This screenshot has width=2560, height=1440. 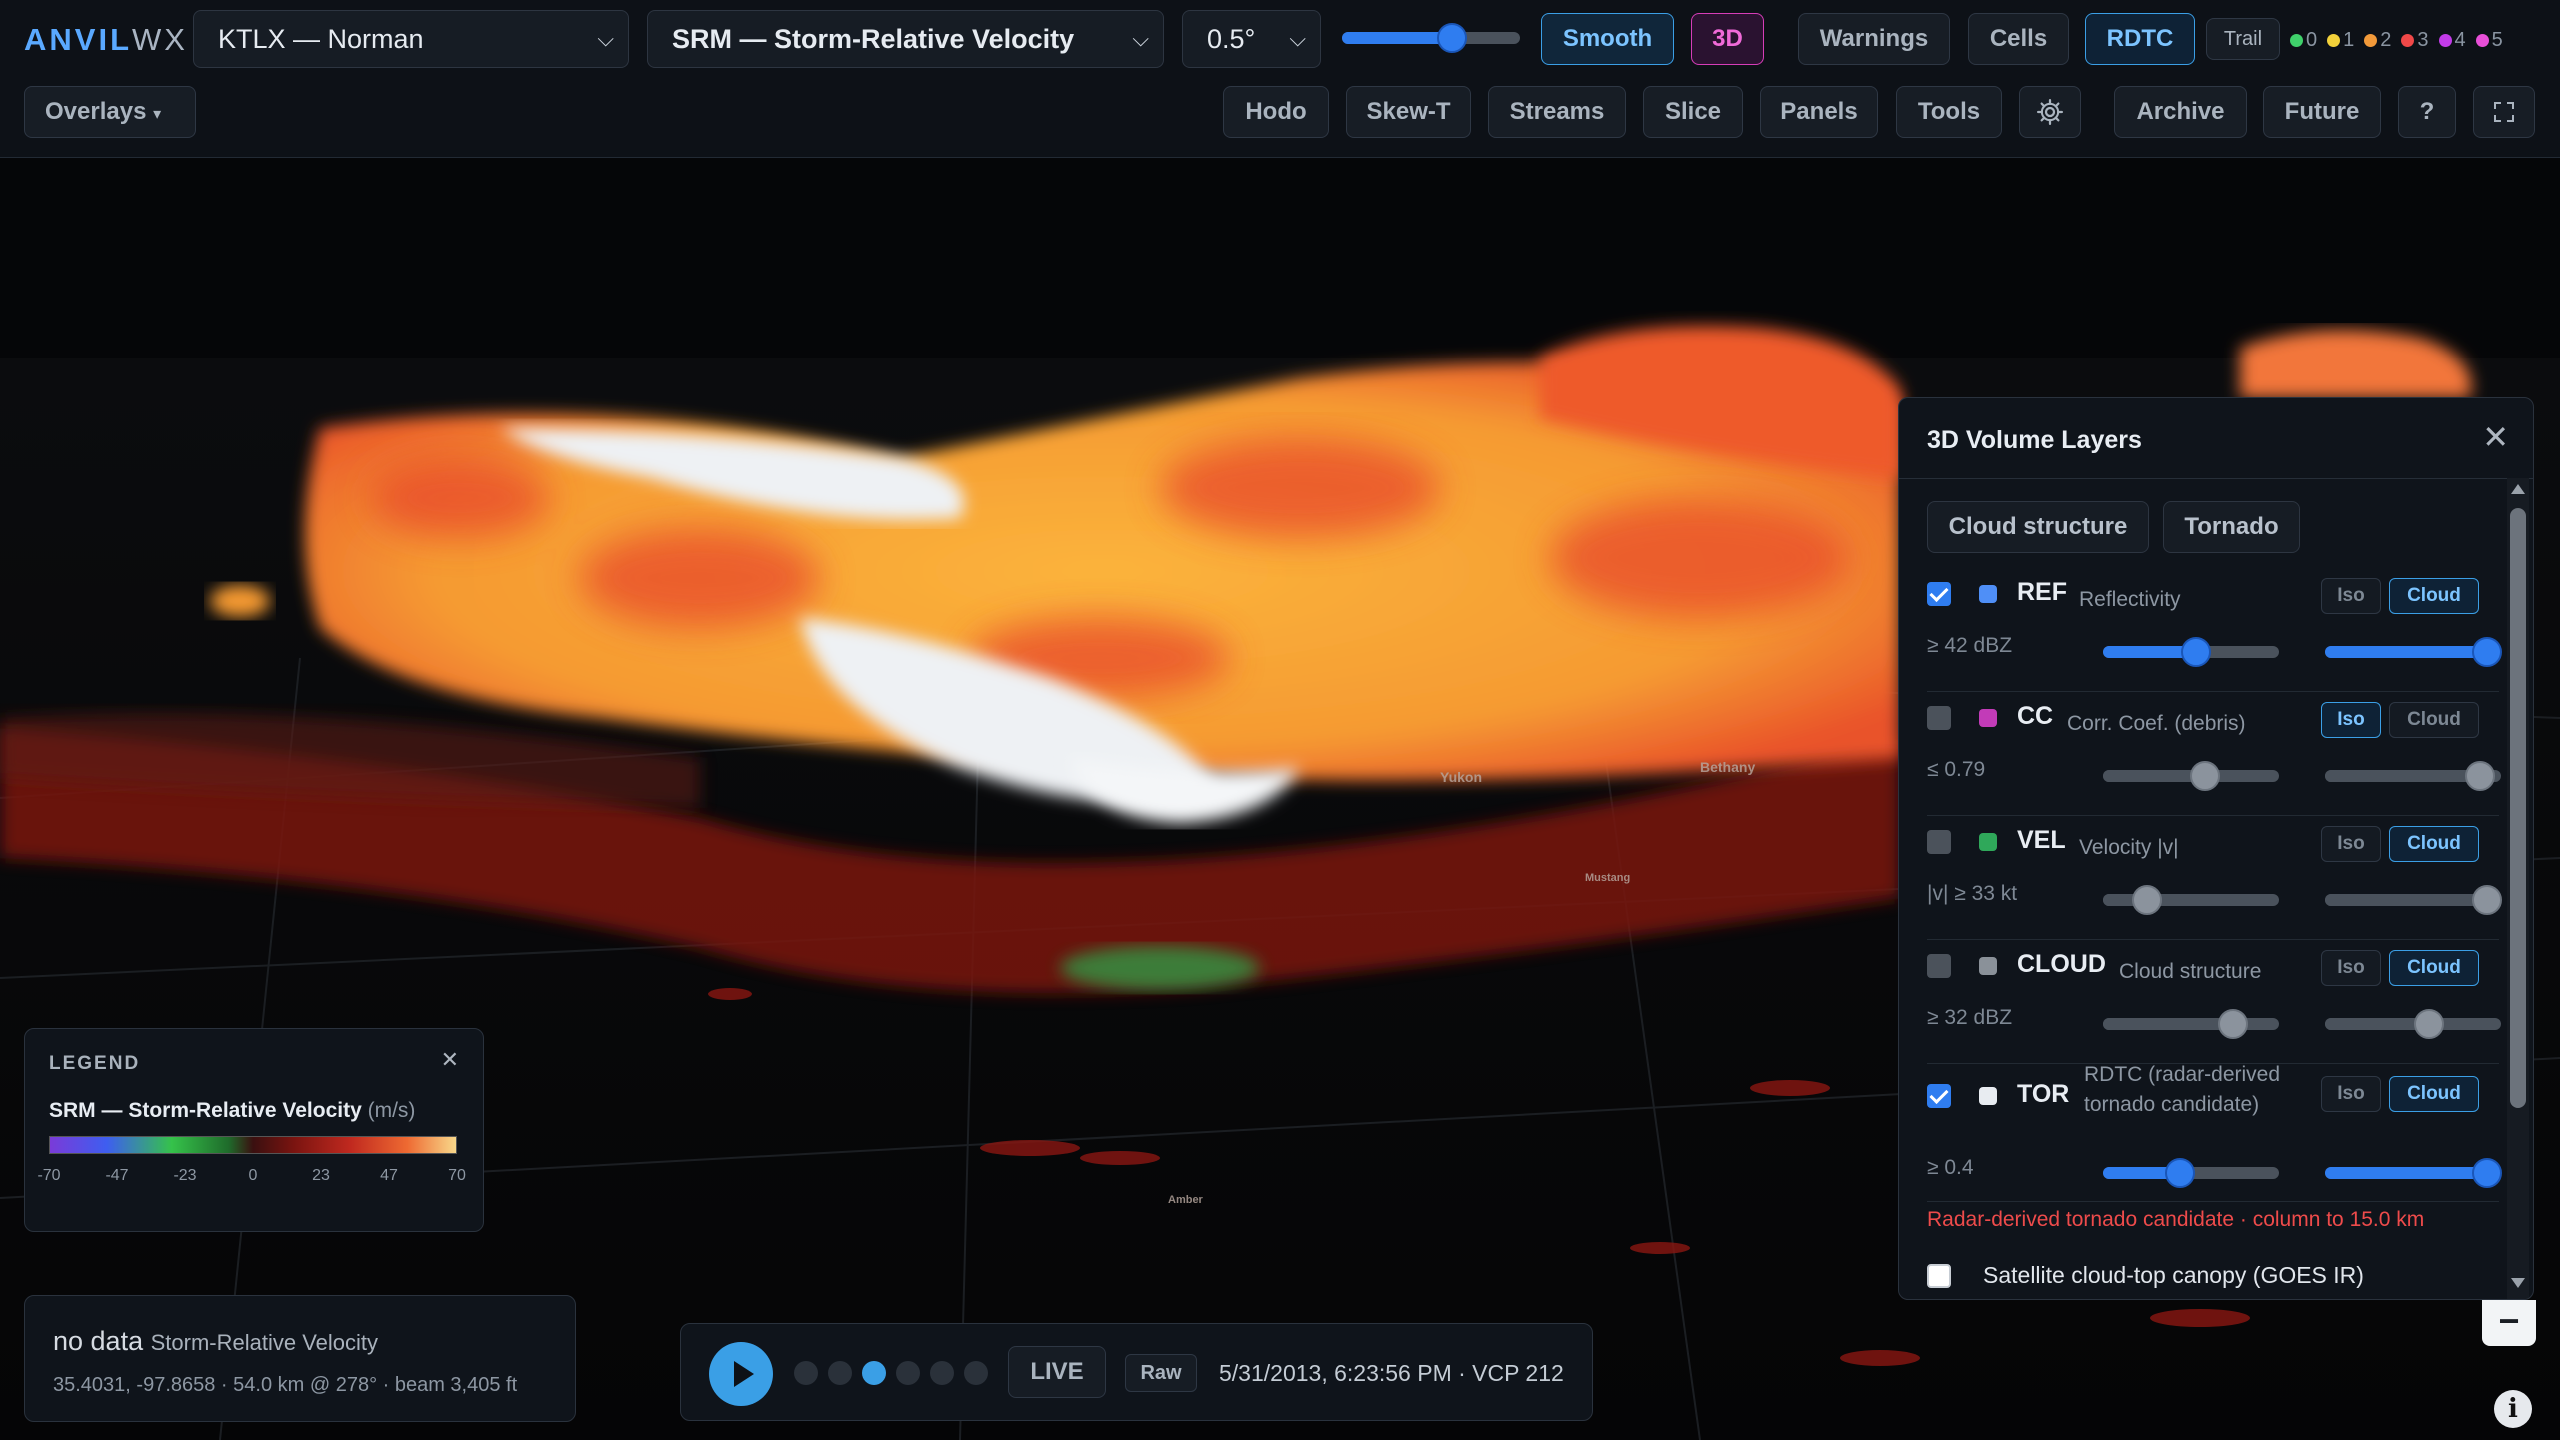 I want to click on fullscreen-button, so click(x=2504, y=112).